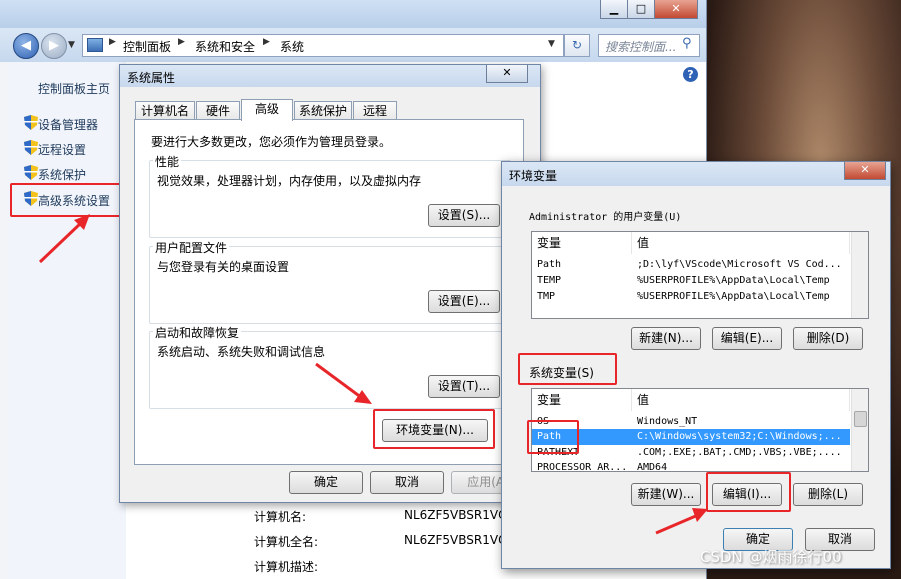 This screenshot has height=579, width=901. Describe the element at coordinates (68, 124) in the screenshot. I see `sidebar-item-device-manager: 设备管理器` at that location.